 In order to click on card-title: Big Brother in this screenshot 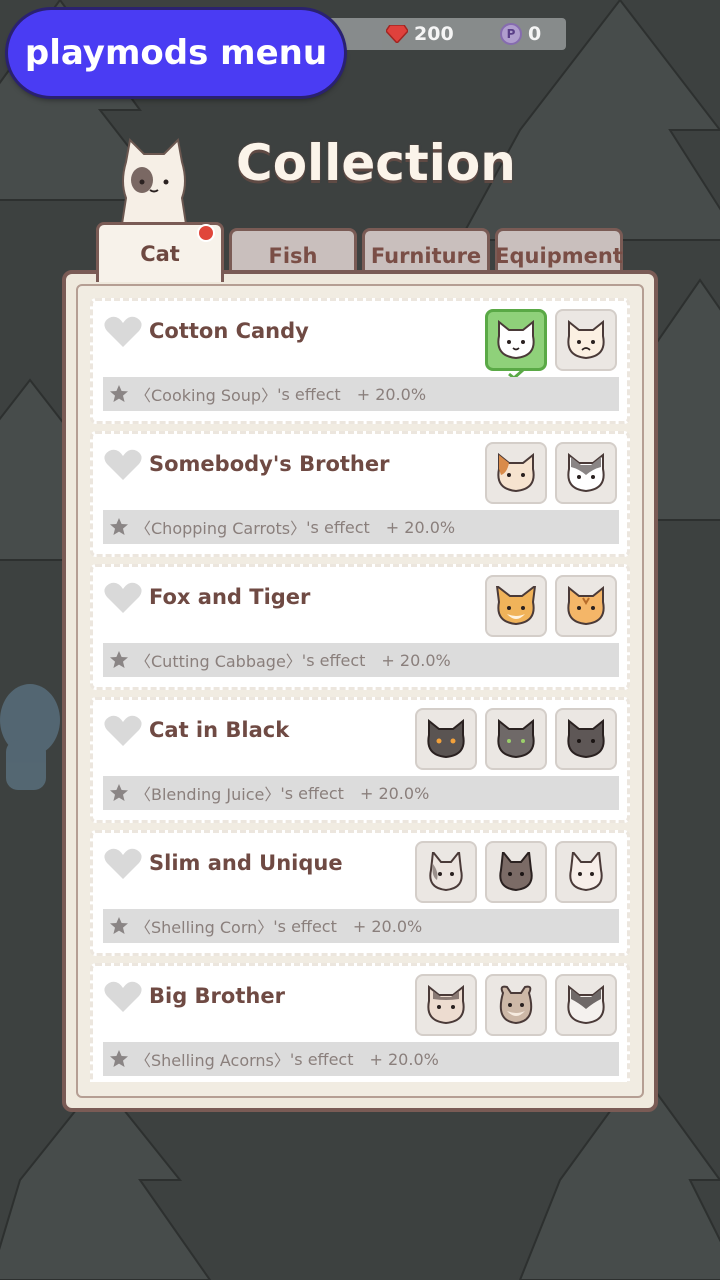, I will do `click(217, 996)`.